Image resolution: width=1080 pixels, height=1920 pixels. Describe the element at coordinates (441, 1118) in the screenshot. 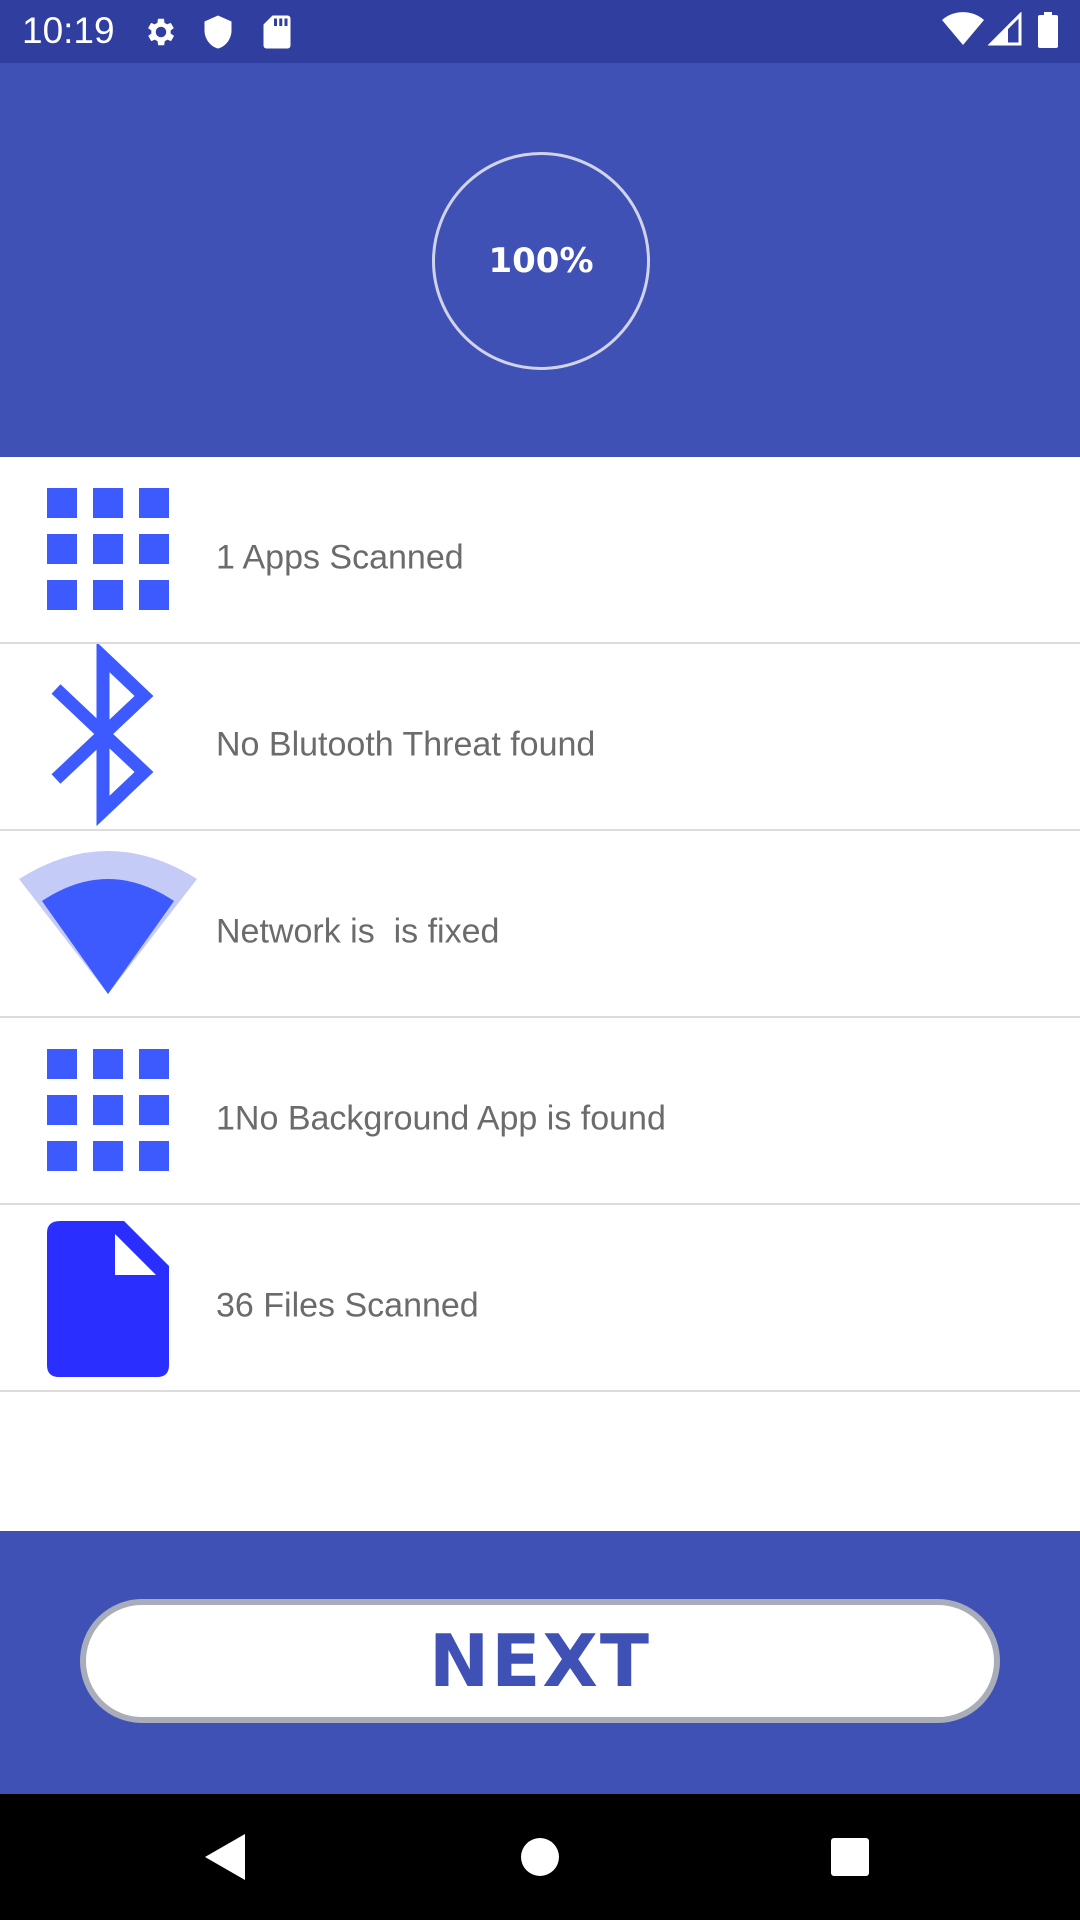

I see `item-label: 1No Background App is found` at that location.